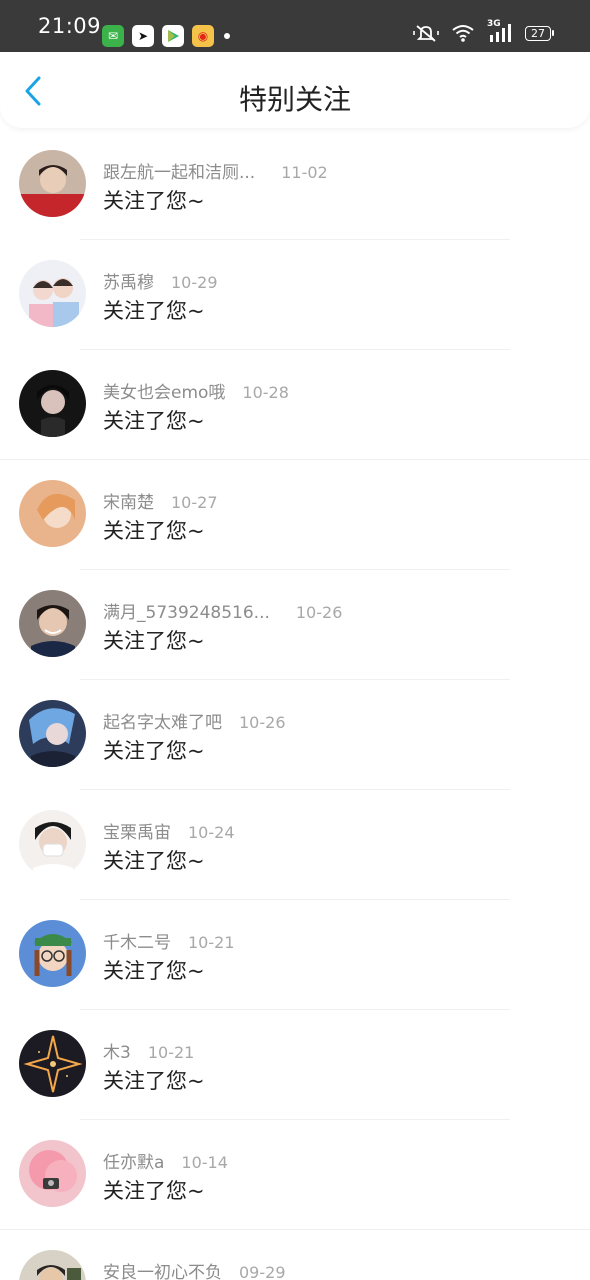 The height and width of the screenshot is (1280, 590). I want to click on weibo-app-icon: ◉, so click(203, 36).